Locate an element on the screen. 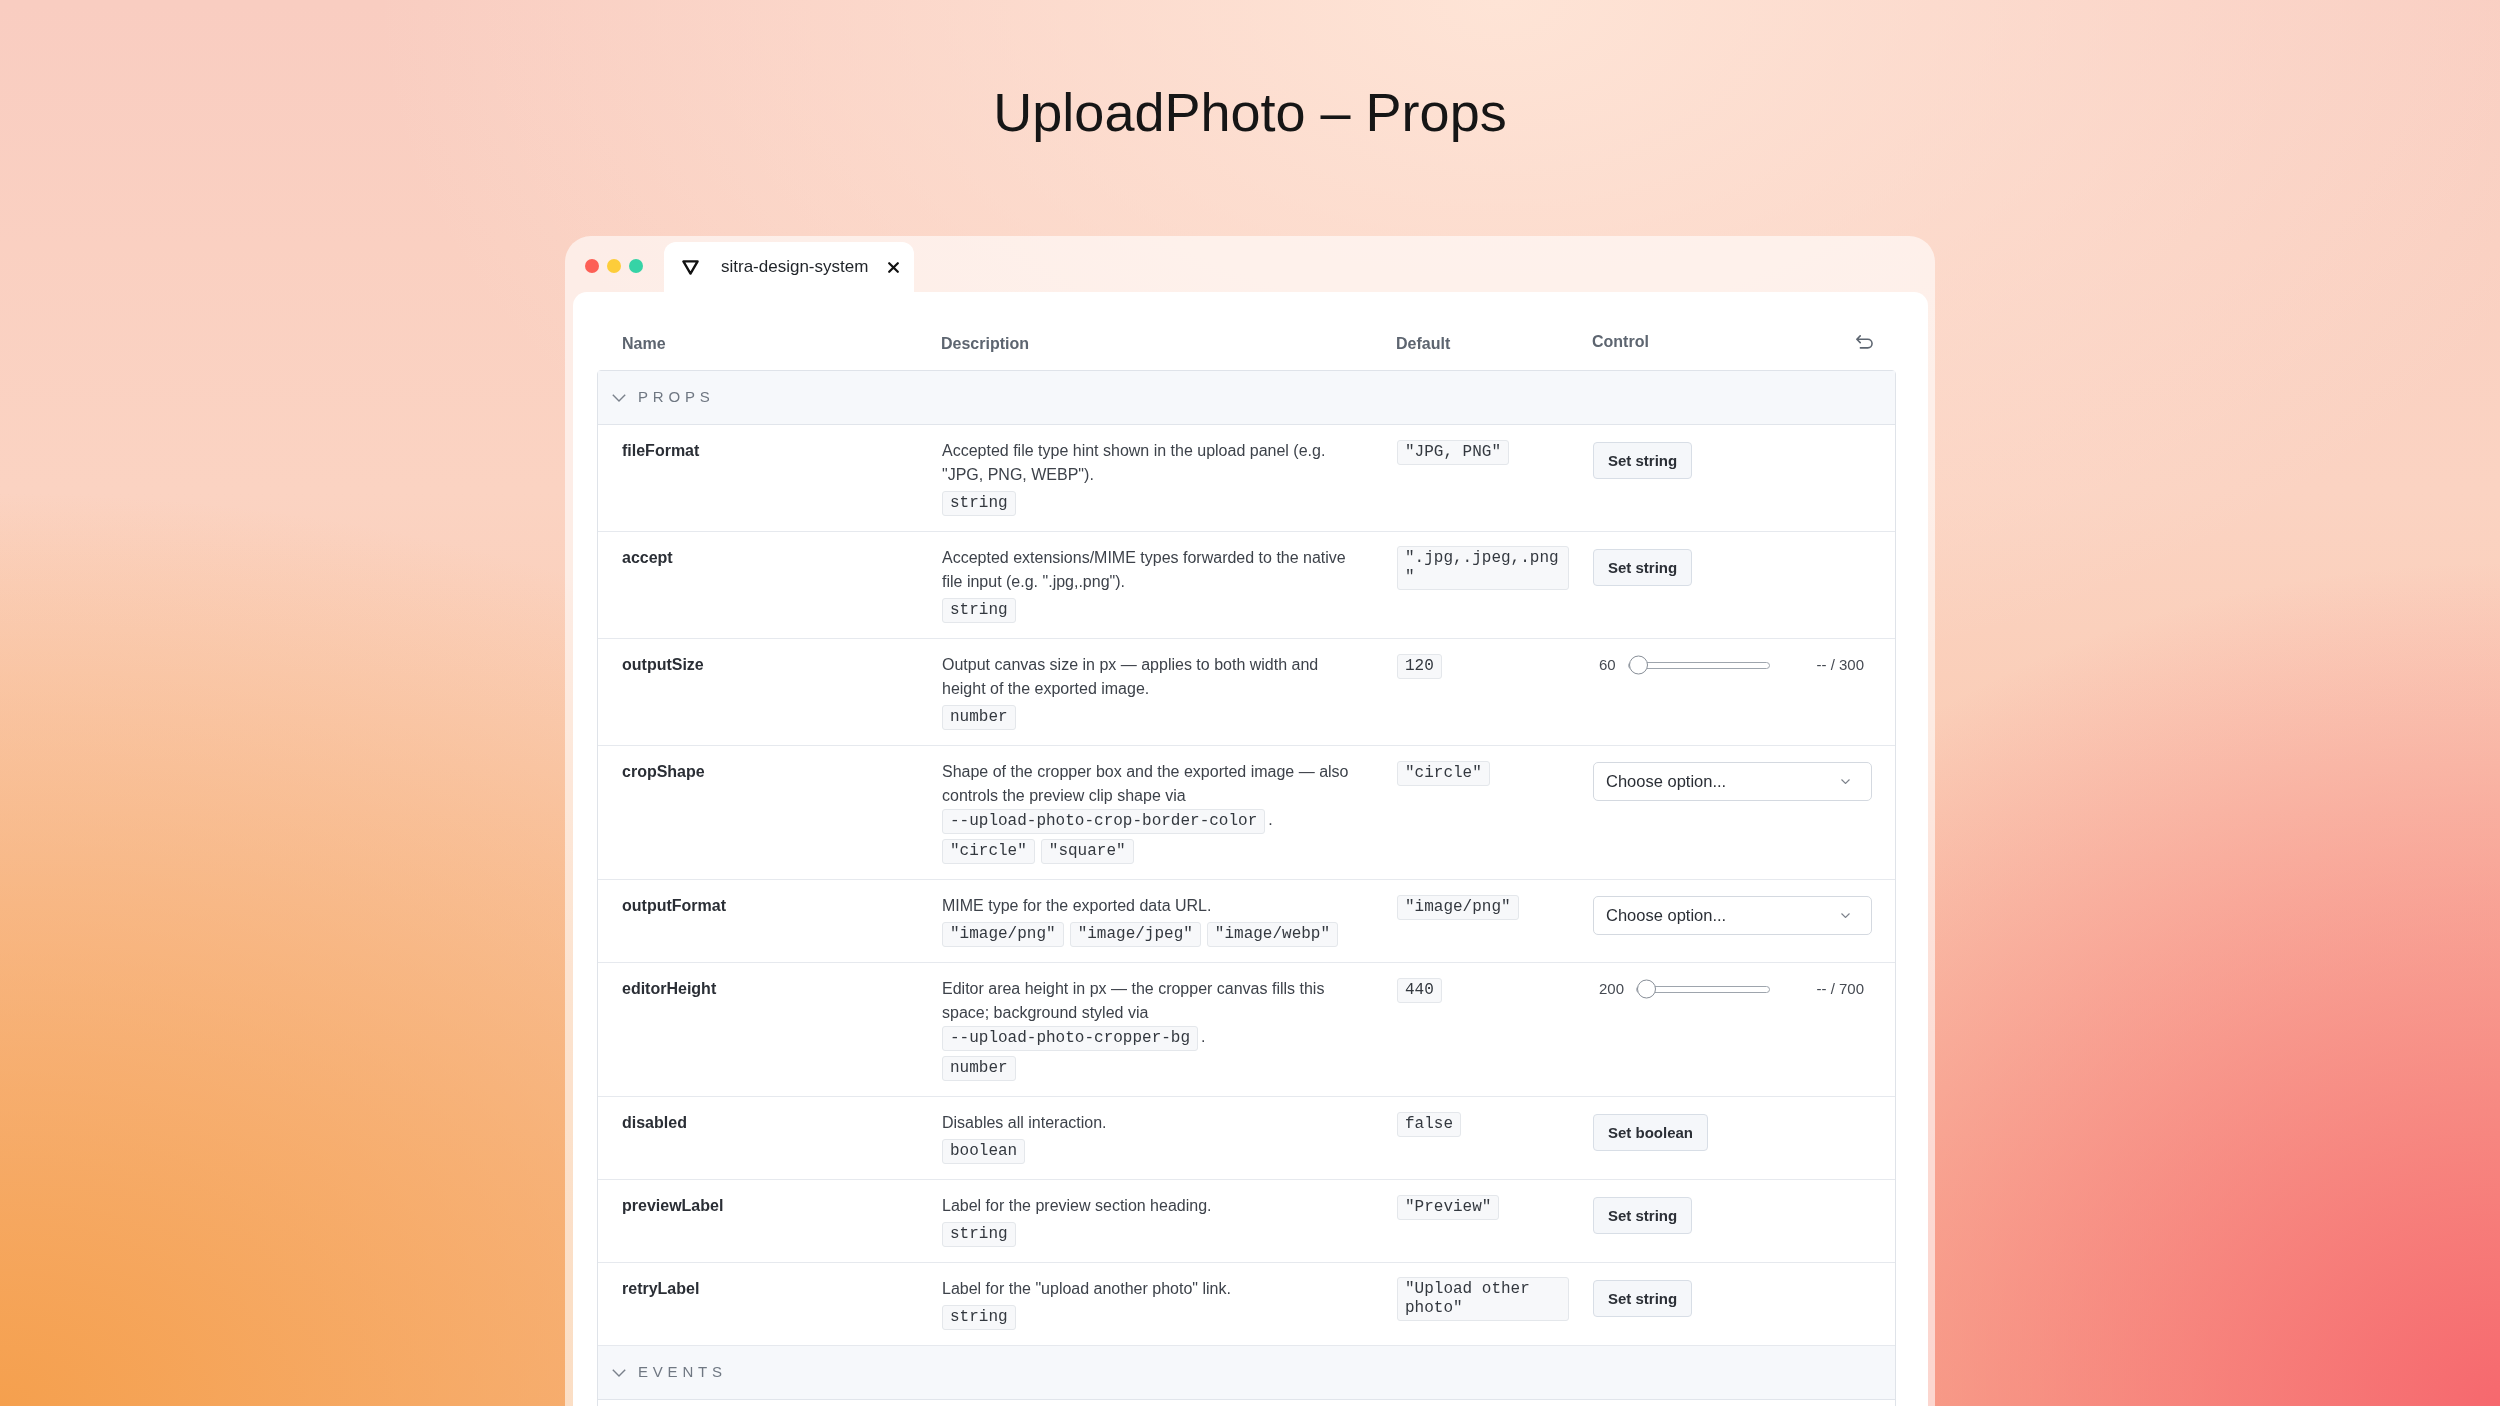 This screenshot has height=1406, width=2500. type-tag: "circle" is located at coordinates (988, 851).